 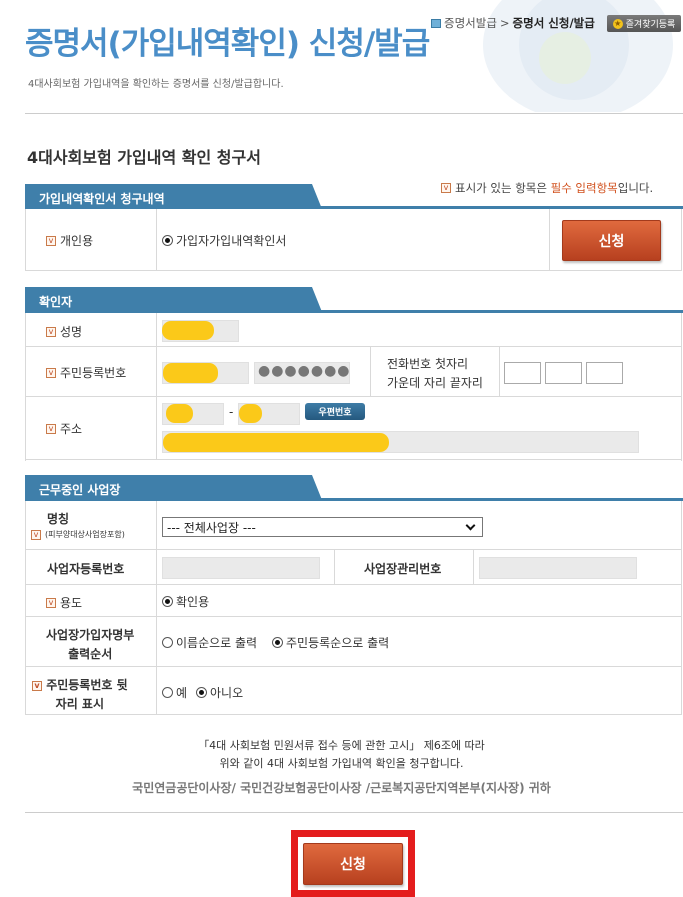 What do you see at coordinates (353, 330) in the screenshot?
I see `name-row` at bounding box center [353, 330].